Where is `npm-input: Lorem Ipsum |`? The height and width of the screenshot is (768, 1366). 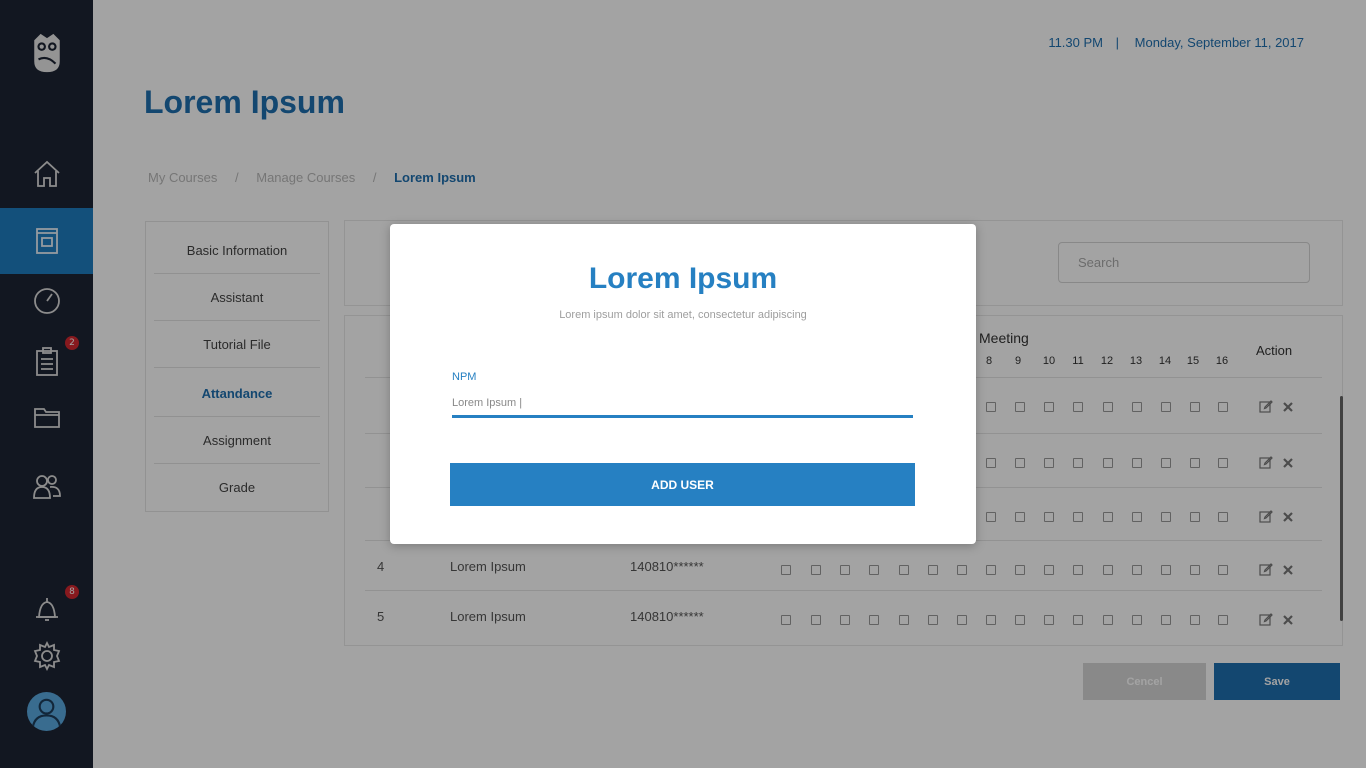 npm-input: Lorem Ipsum | is located at coordinates (682, 404).